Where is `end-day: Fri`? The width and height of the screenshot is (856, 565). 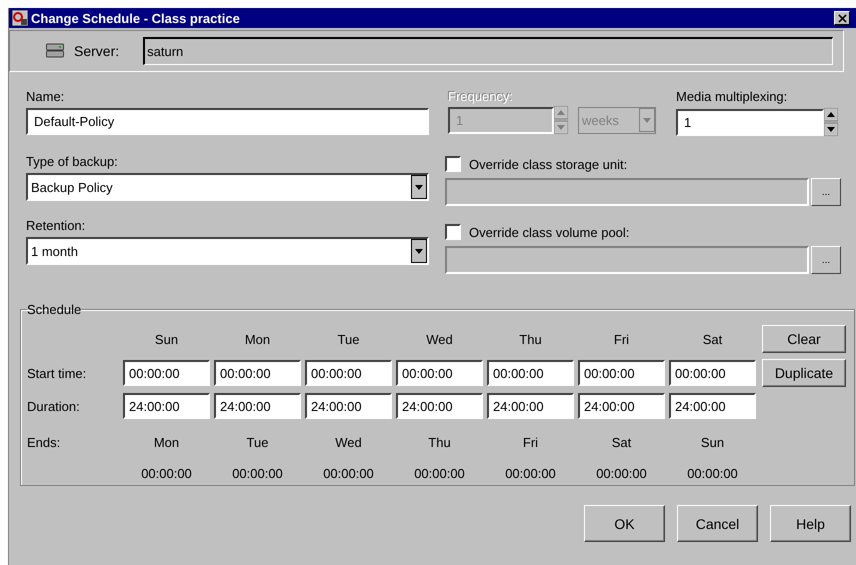 end-day: Fri is located at coordinates (530, 442).